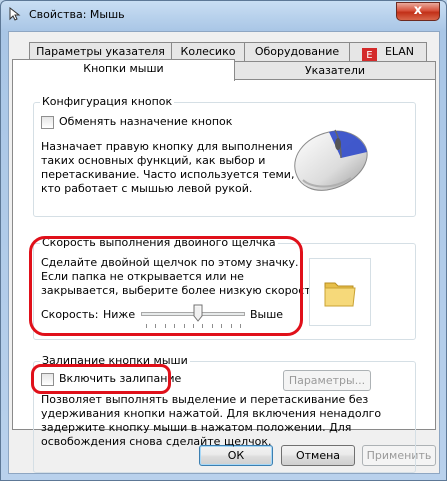 The width and height of the screenshot is (447, 481). I want to click on tab-label: Параметры указателя, so click(100, 51).